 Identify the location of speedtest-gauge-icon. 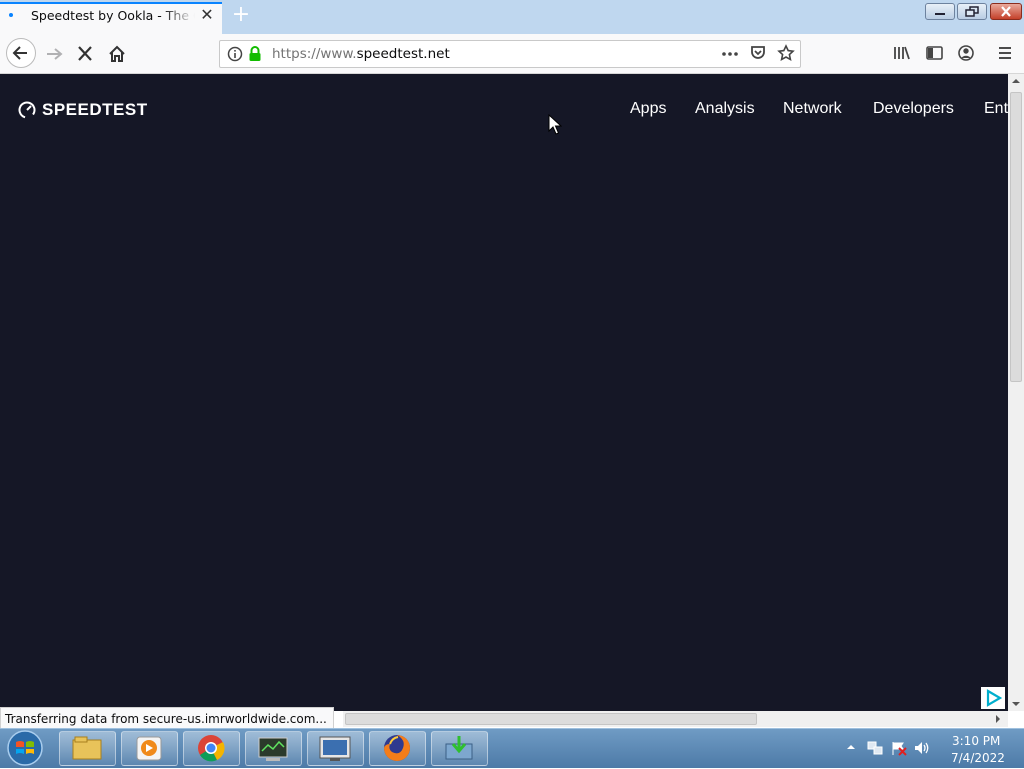
(28, 110).